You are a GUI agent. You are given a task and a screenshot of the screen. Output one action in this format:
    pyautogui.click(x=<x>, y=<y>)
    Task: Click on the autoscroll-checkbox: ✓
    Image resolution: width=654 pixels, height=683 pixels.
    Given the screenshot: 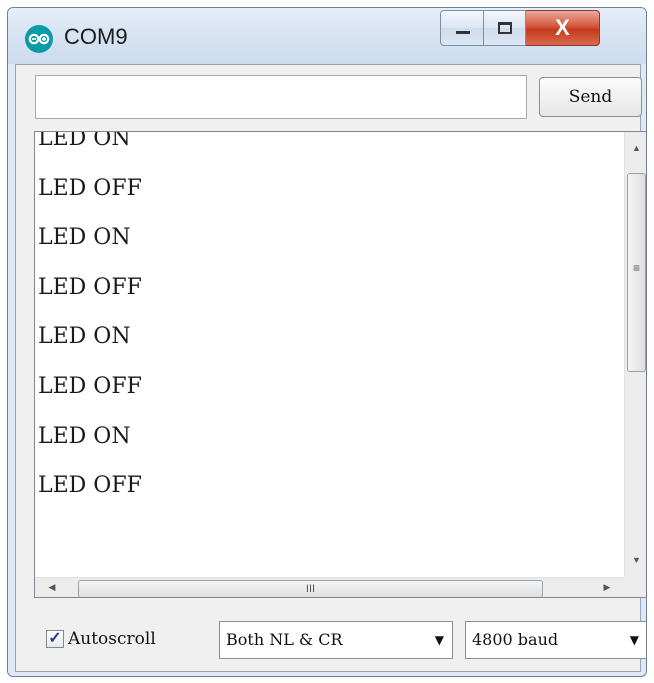 What is the action you would take?
    pyautogui.click(x=55, y=639)
    